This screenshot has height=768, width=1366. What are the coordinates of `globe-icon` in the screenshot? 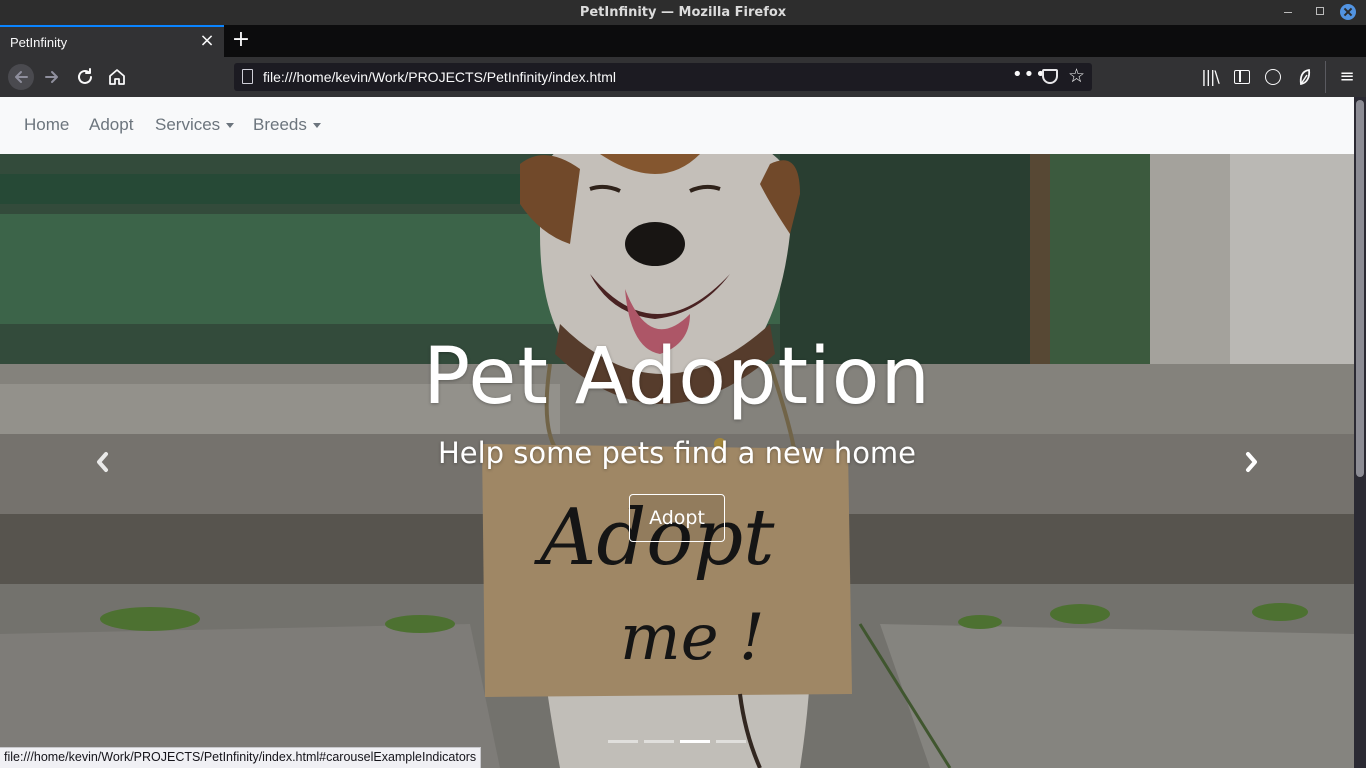 It's located at (1273, 77).